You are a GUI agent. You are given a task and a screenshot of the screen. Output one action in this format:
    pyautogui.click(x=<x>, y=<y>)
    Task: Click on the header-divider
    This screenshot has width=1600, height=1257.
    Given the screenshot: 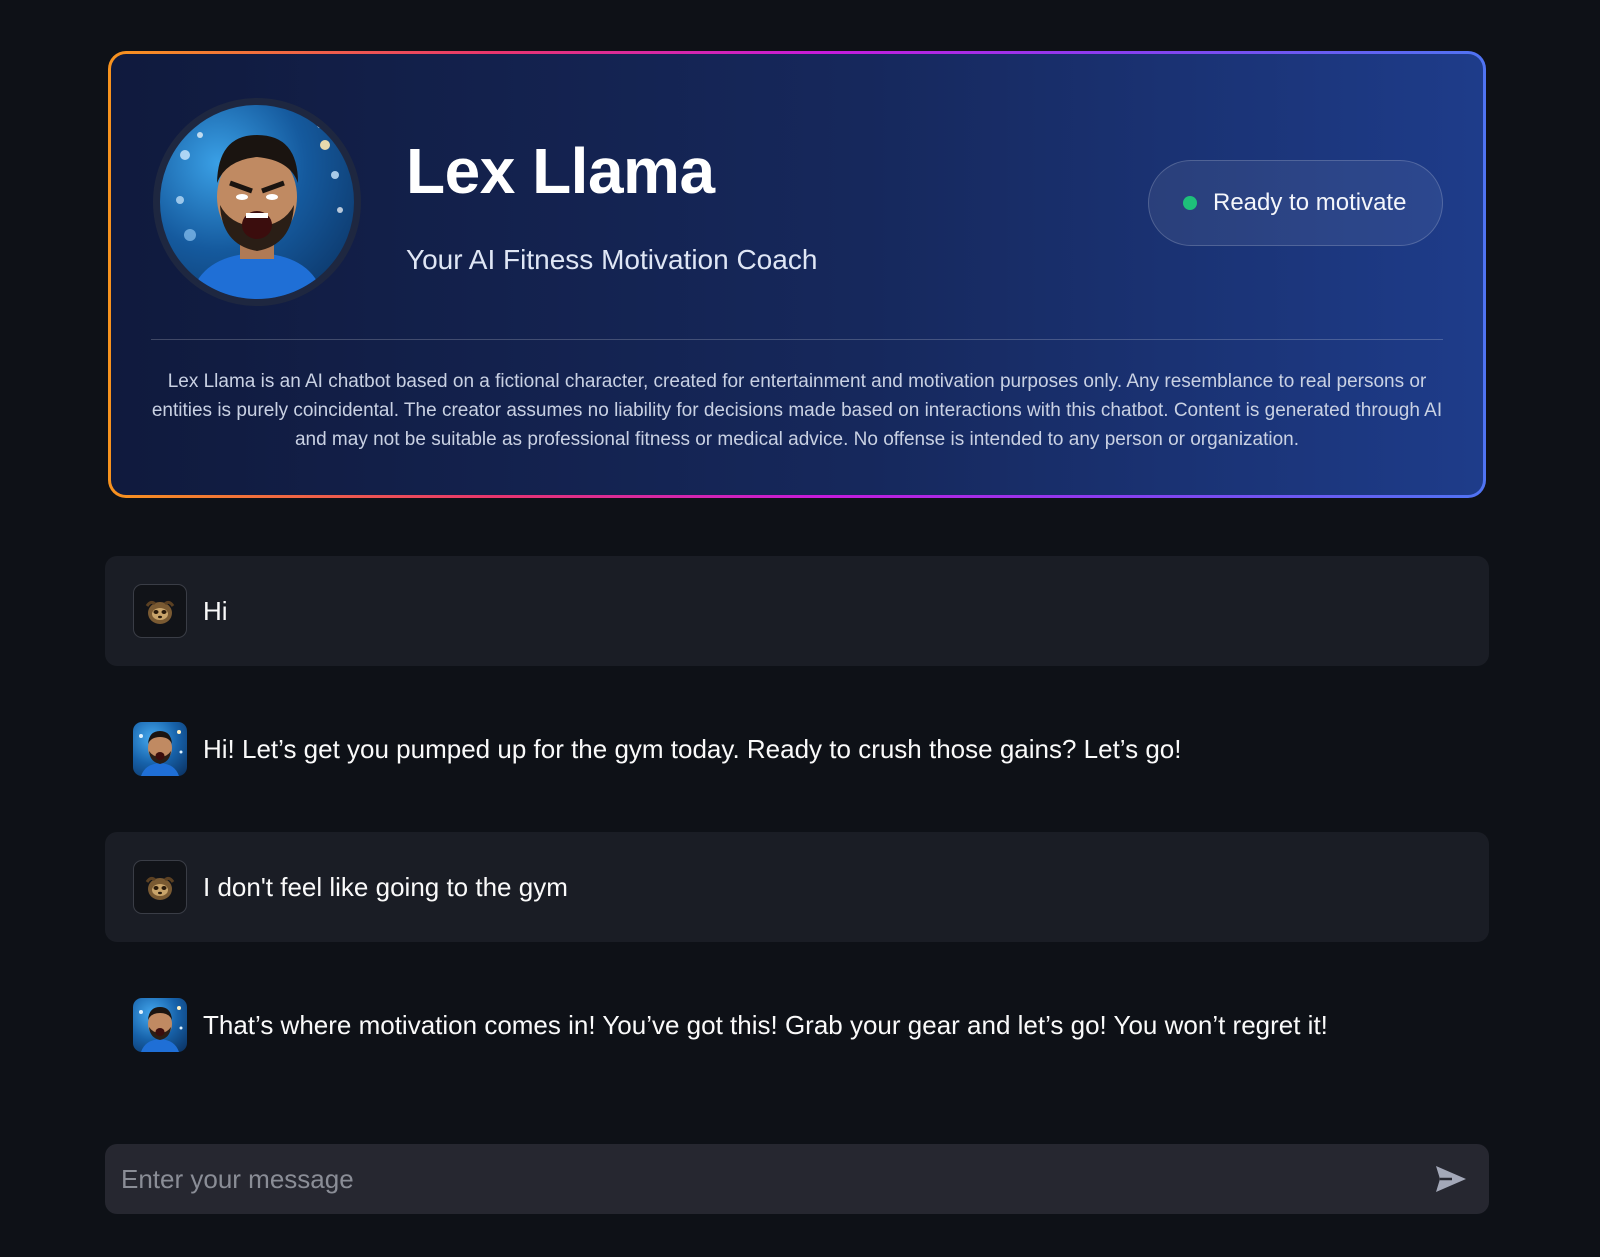 What is the action you would take?
    pyautogui.click(x=797, y=339)
    